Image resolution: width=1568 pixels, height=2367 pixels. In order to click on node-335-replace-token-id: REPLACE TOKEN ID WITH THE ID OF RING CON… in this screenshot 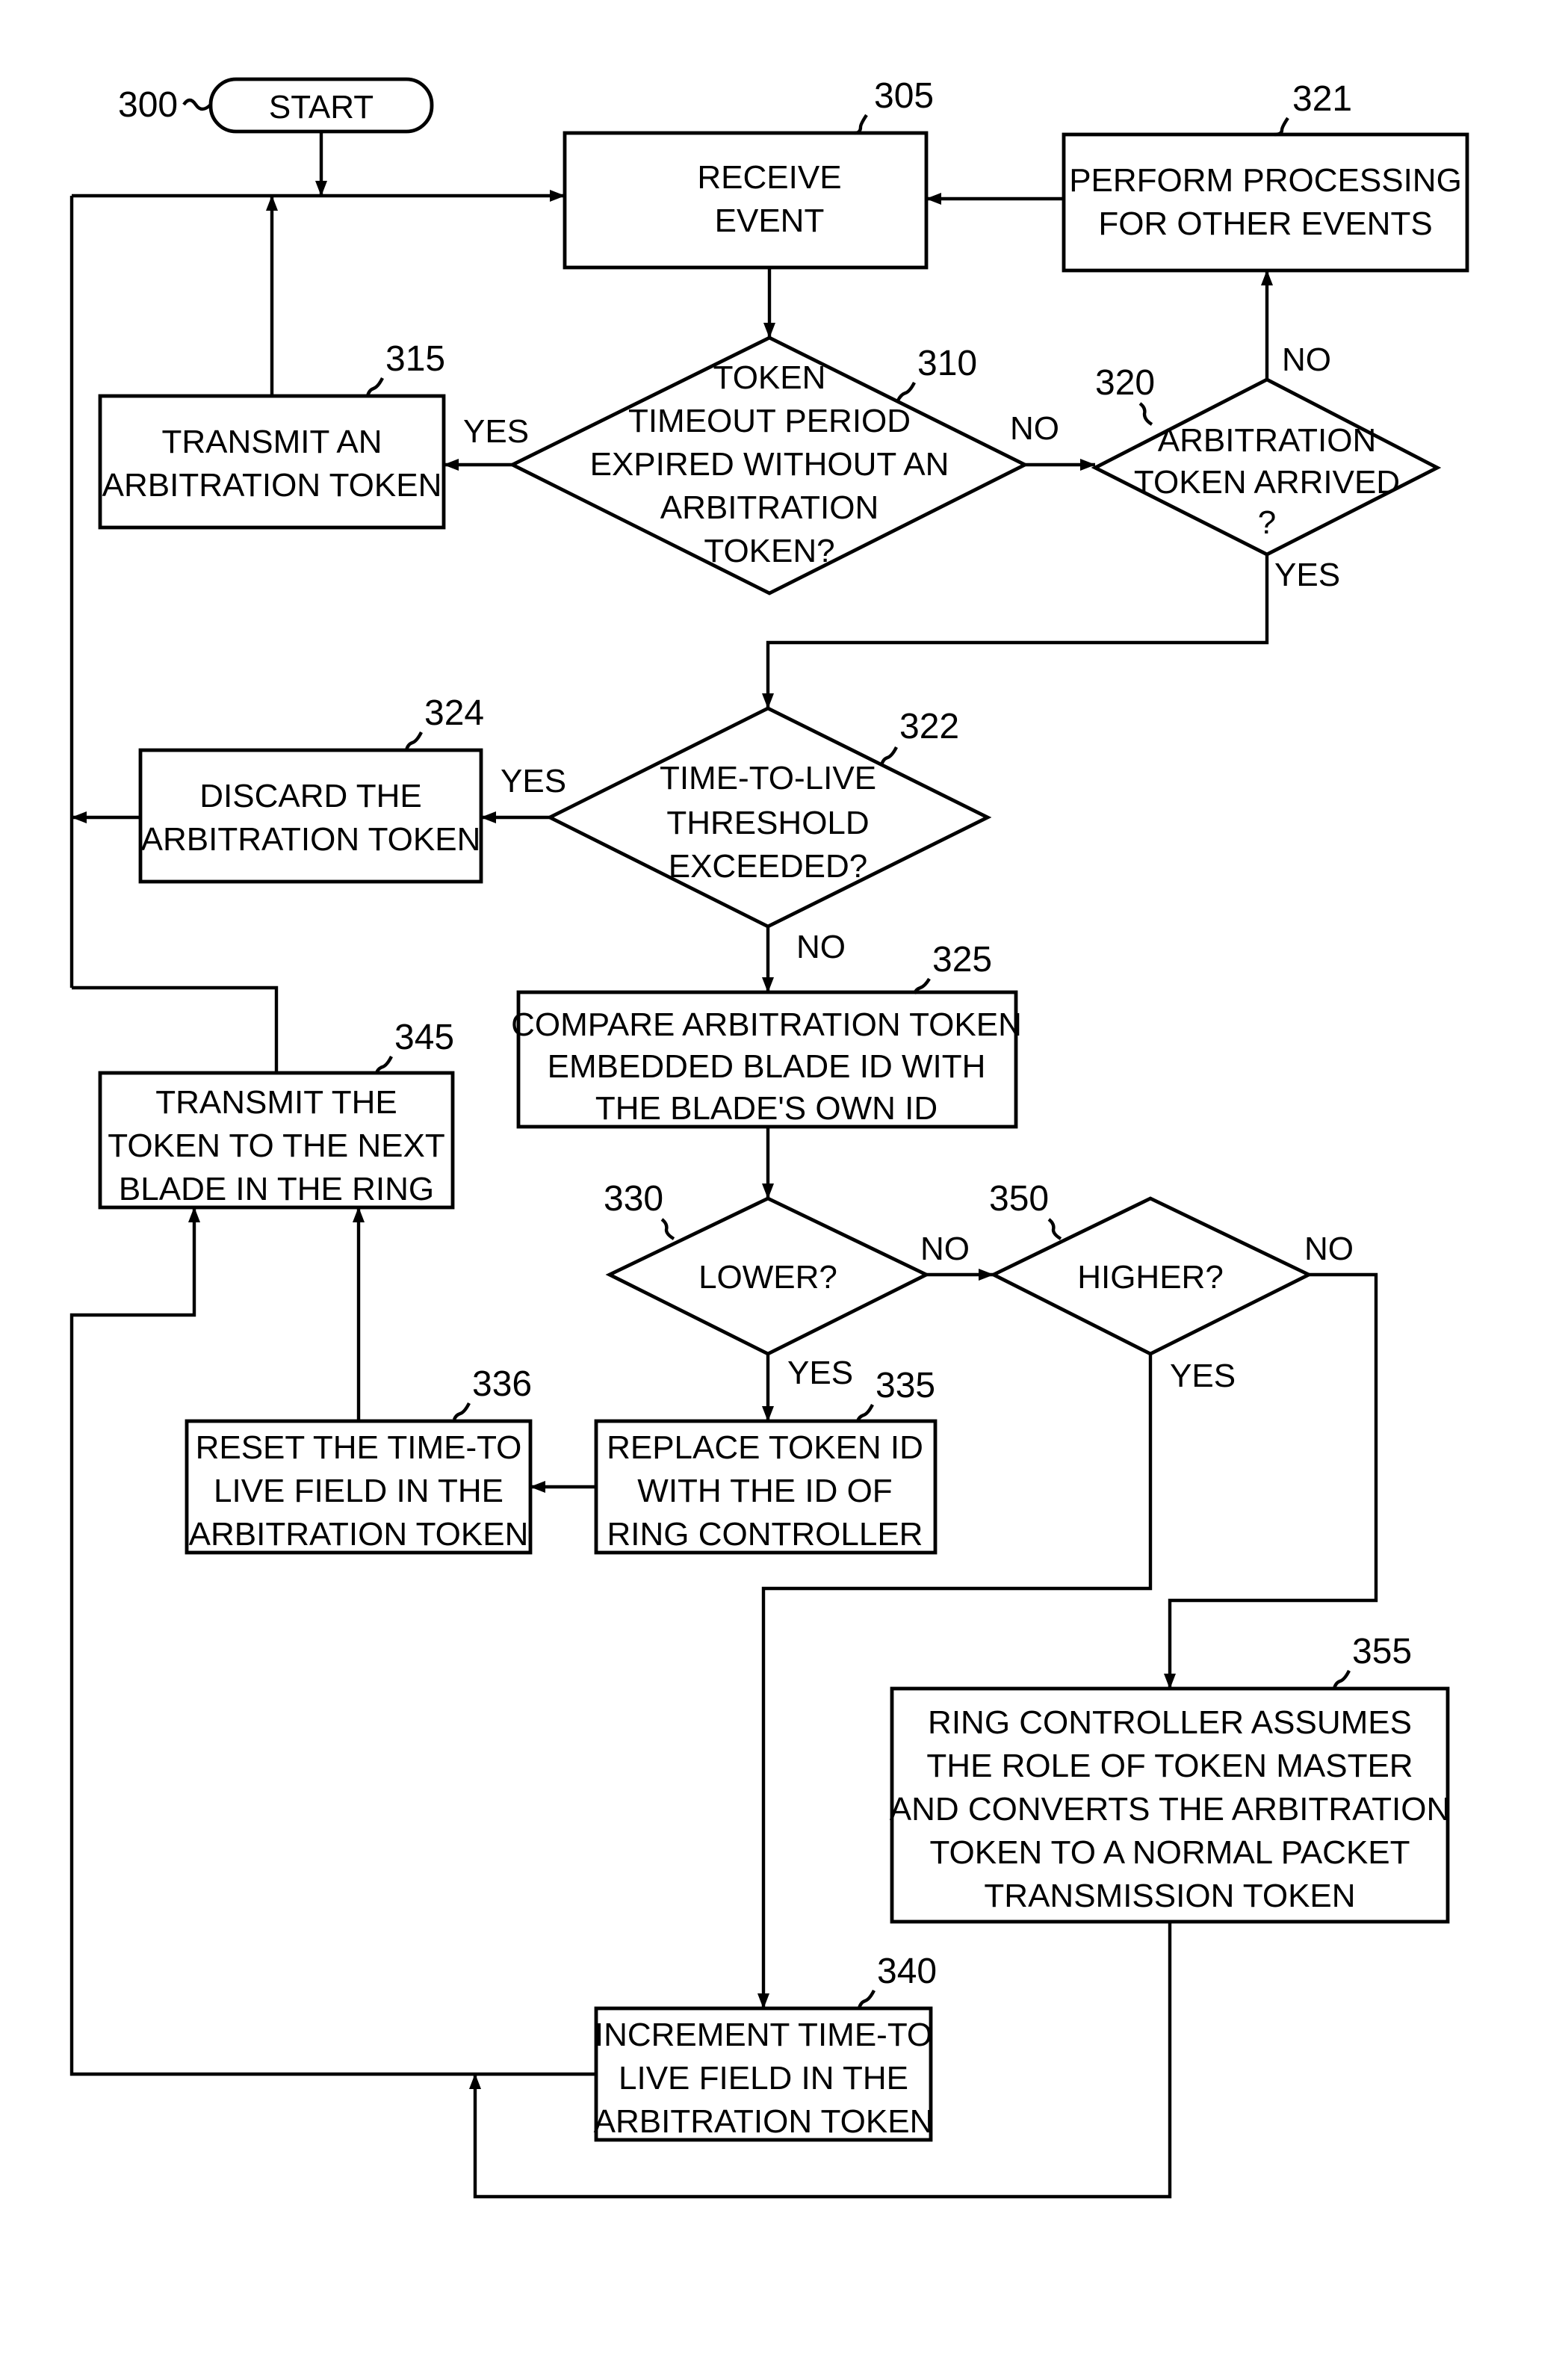, I will do `click(766, 1460)`.